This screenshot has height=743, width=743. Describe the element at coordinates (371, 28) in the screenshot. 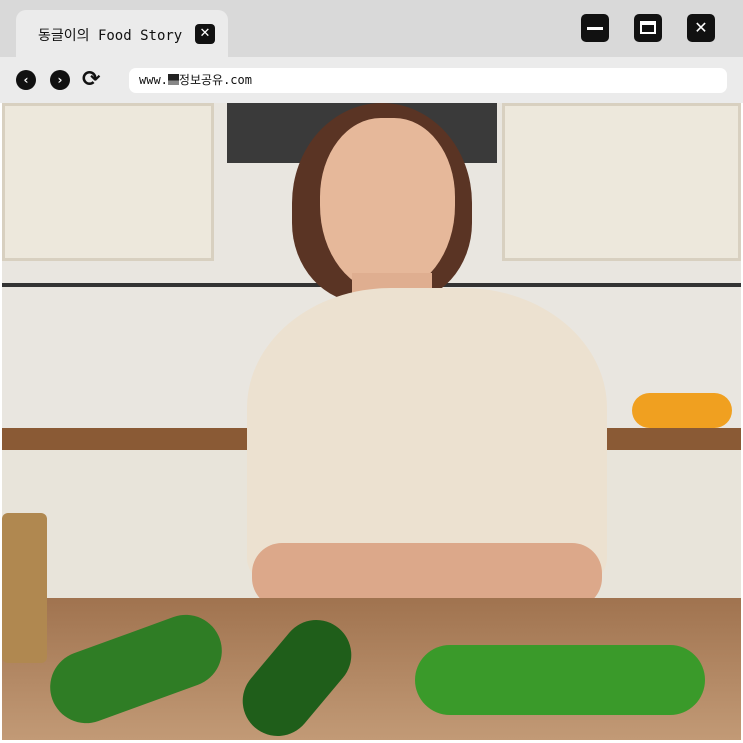

I see `title-bar: 동글이의 Food Story ✕ ✕` at that location.